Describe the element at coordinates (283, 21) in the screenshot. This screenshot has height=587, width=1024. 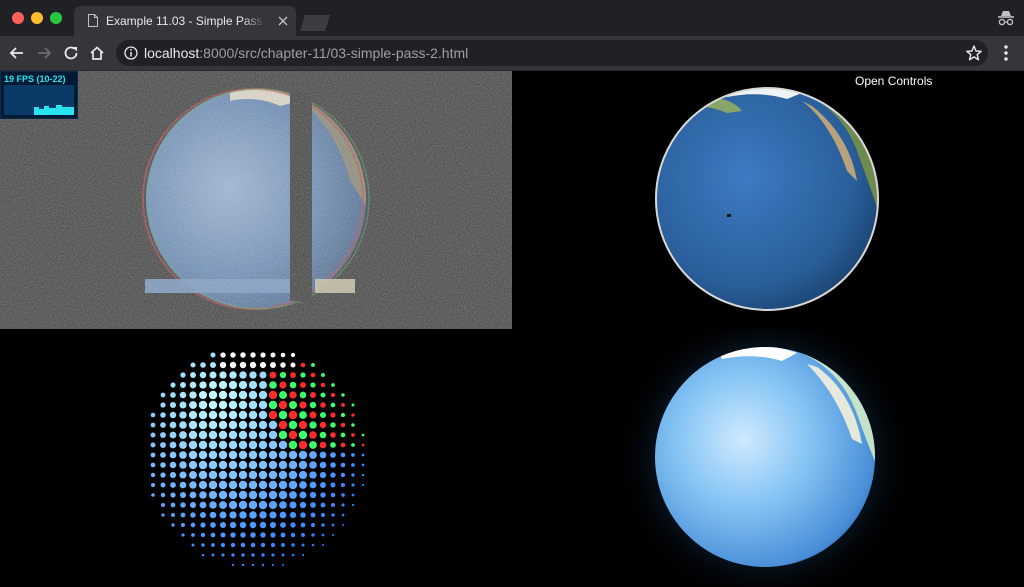
I see `close-icon` at that location.